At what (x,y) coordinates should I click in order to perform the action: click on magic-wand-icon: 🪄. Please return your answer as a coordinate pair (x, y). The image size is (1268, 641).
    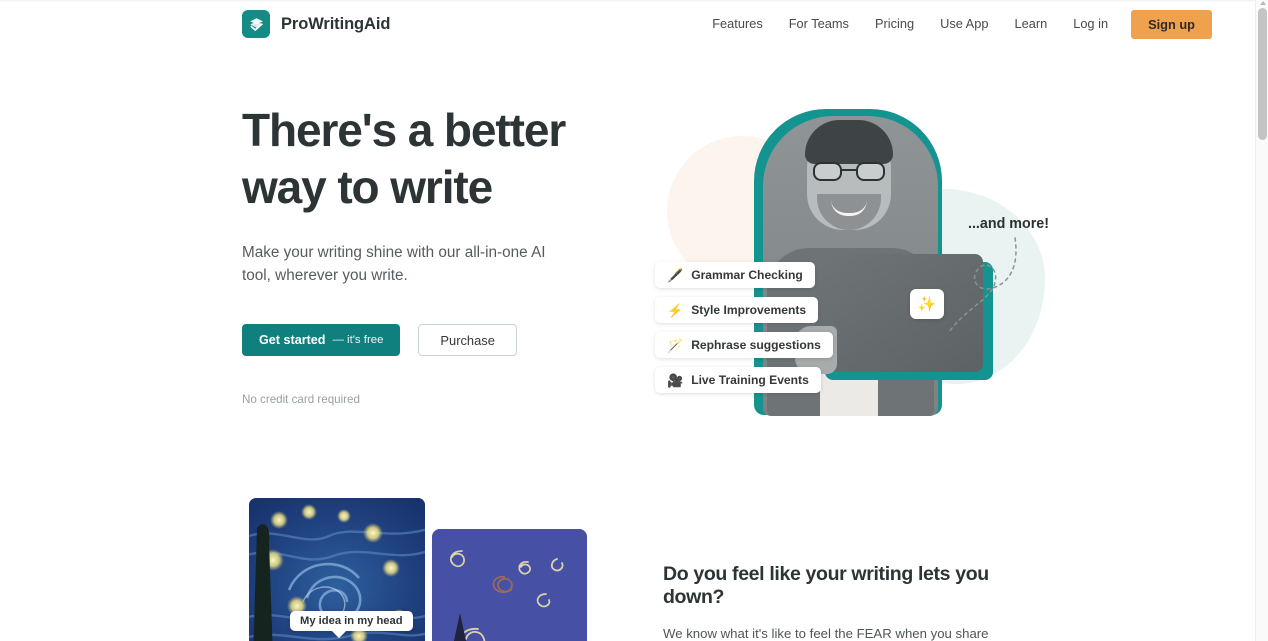
    Looking at the image, I should click on (675, 345).